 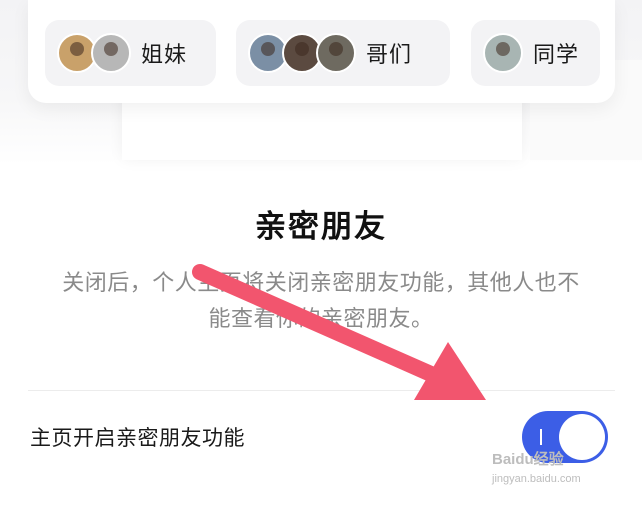 I want to click on watermark-text: Baidu经验, so click(x=528, y=459).